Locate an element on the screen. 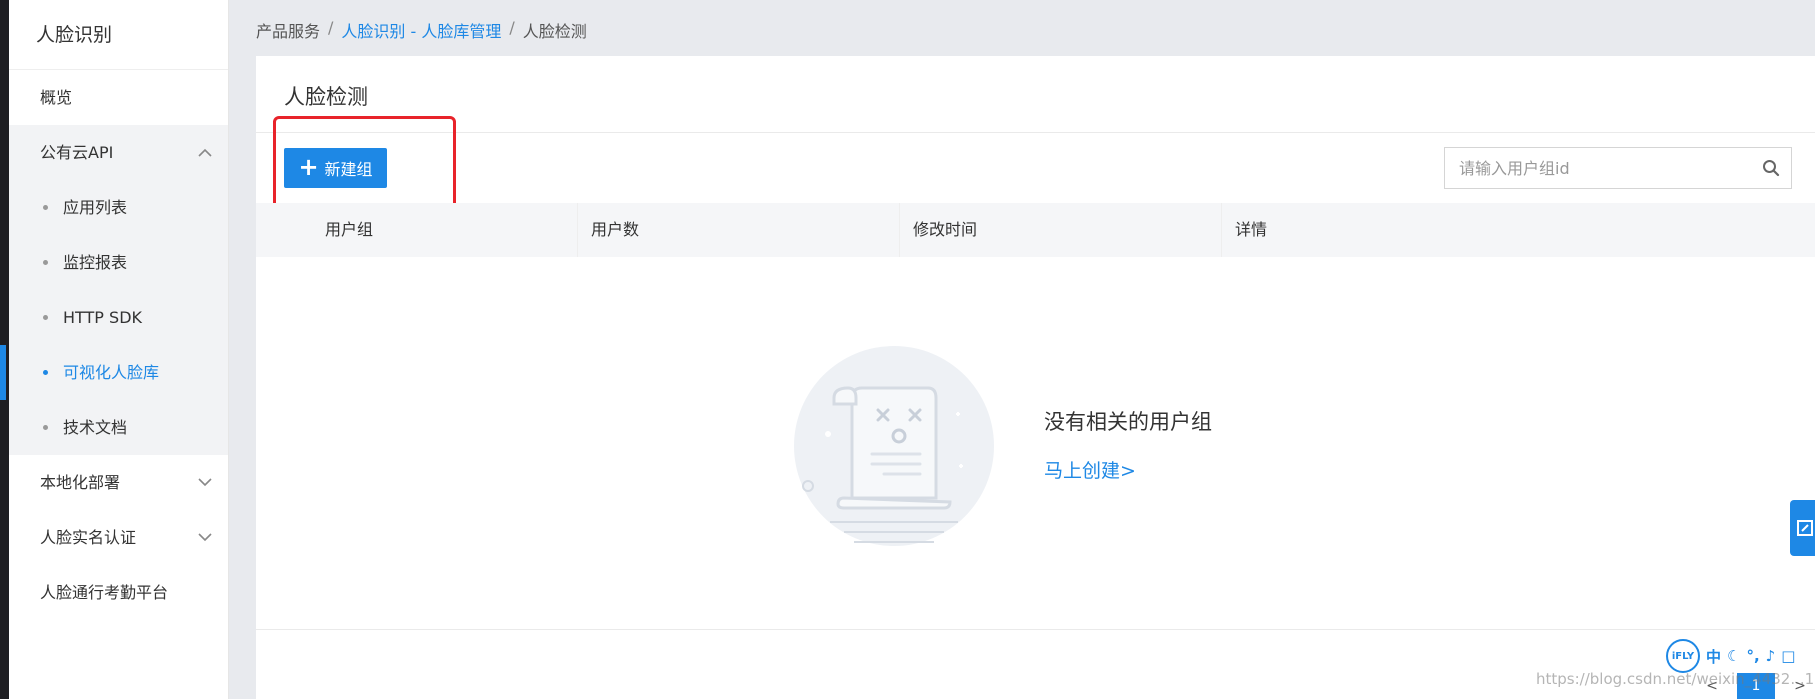 This screenshot has height=699, width=1815. sidebar-item-real-name-auth: 人脸实名认证 is located at coordinates (118, 537).